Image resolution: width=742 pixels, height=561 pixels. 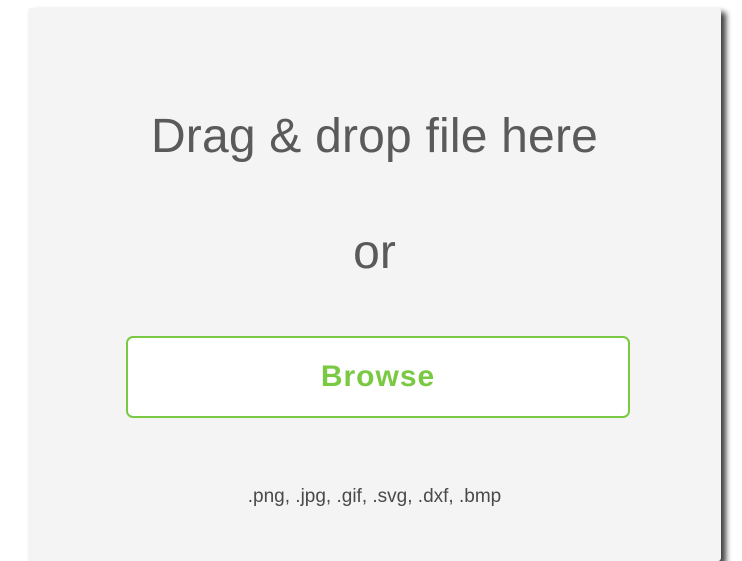 I want to click on or-separator-text: or, so click(x=374, y=252).